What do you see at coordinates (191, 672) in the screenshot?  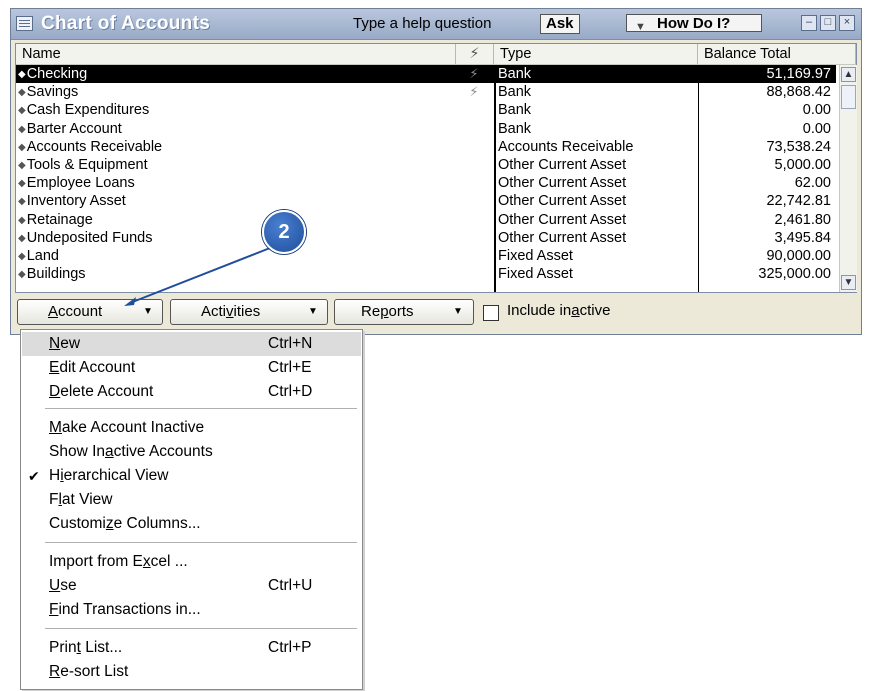 I see `menu-item: Re-sort List` at bounding box center [191, 672].